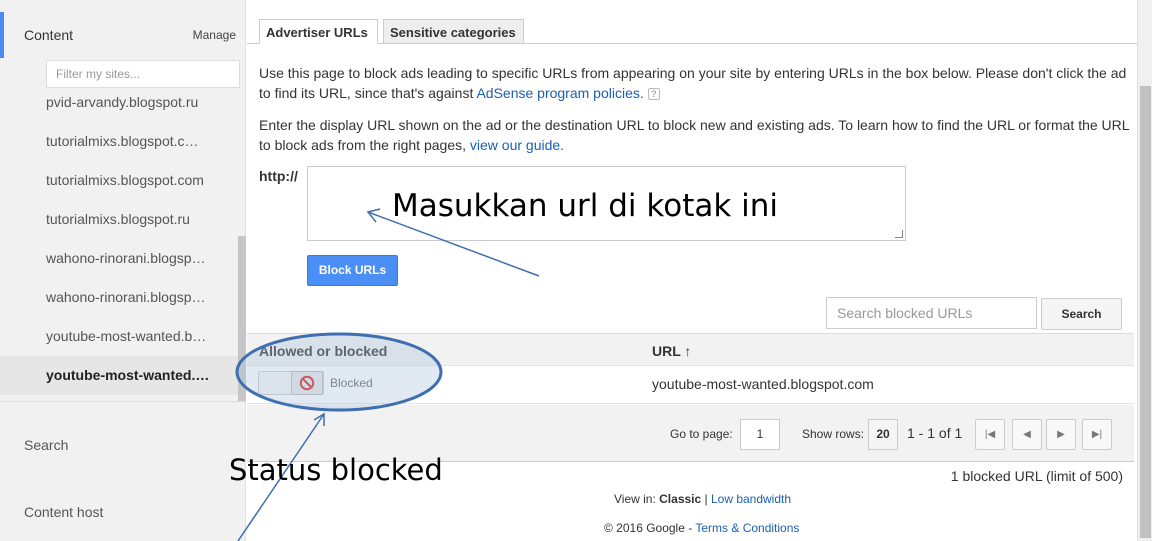 The height and width of the screenshot is (541, 1152). I want to click on goto-page-input: 1, so click(760, 434).